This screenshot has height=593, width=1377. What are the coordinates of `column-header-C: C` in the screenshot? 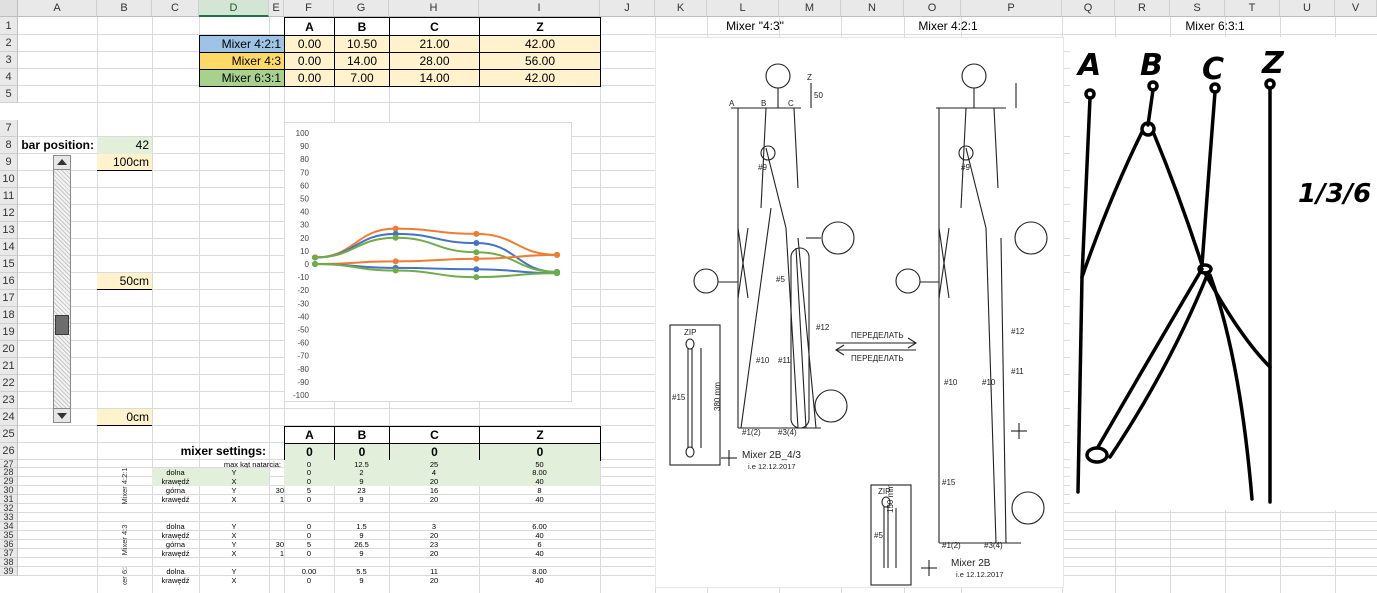 It's located at (175, 8).